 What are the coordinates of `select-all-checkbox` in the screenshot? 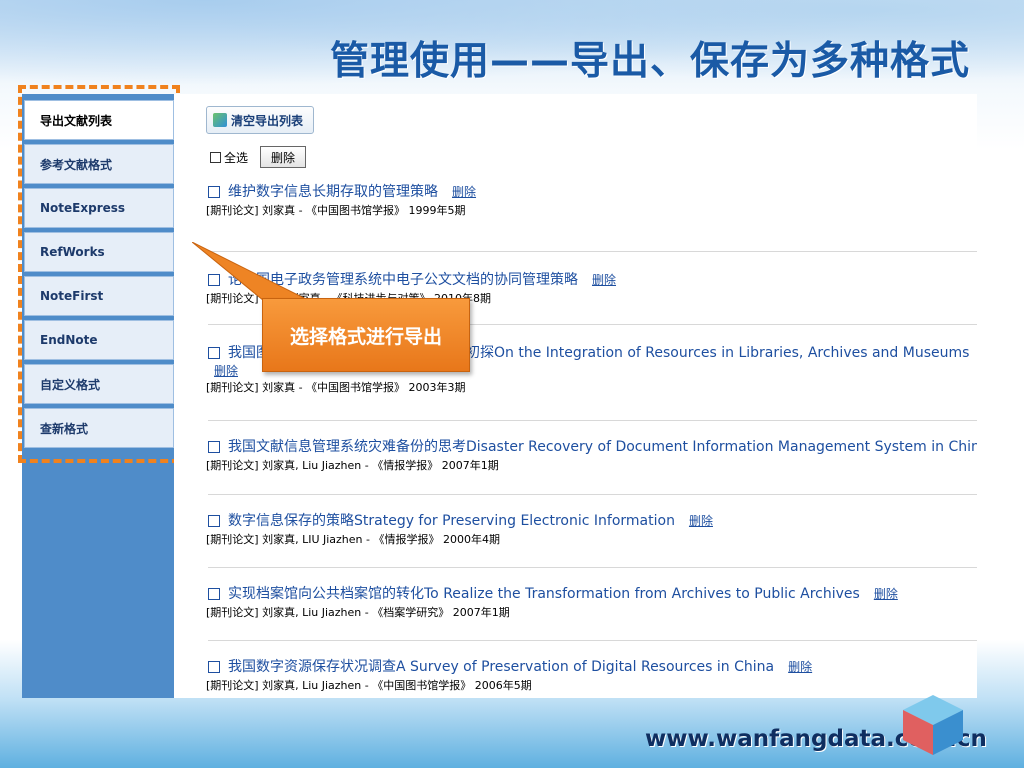 It's located at (215, 157).